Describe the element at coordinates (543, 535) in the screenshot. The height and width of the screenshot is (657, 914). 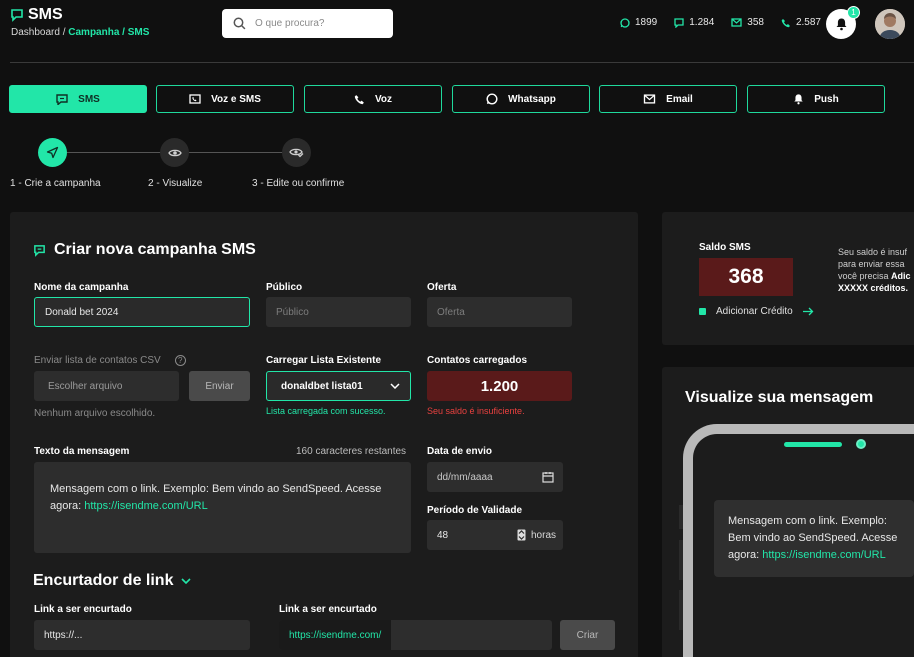
I see `validity-unit: horas` at that location.